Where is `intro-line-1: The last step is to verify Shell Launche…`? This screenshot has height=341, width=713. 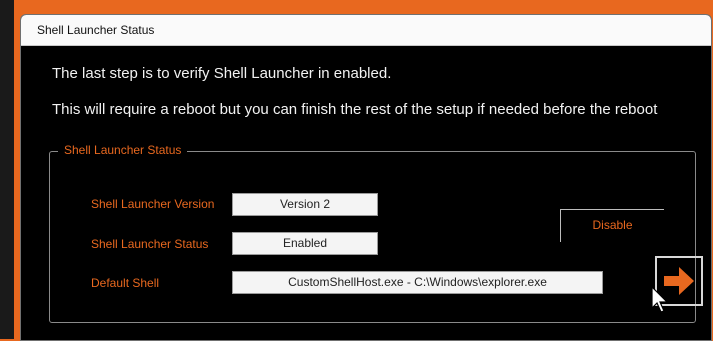
intro-line-1: The last step is to verify Shell Launche… is located at coordinates (222, 73).